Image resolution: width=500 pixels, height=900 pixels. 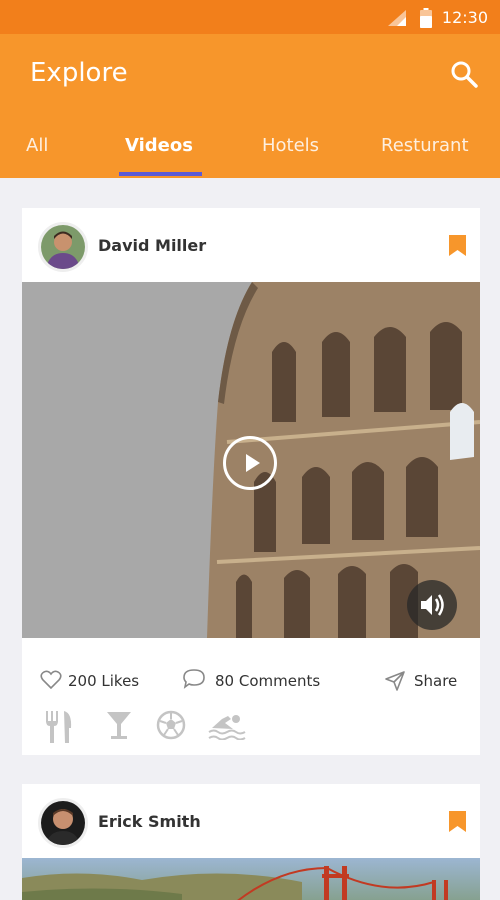 I want to click on author-name: David Miller, so click(x=152, y=245).